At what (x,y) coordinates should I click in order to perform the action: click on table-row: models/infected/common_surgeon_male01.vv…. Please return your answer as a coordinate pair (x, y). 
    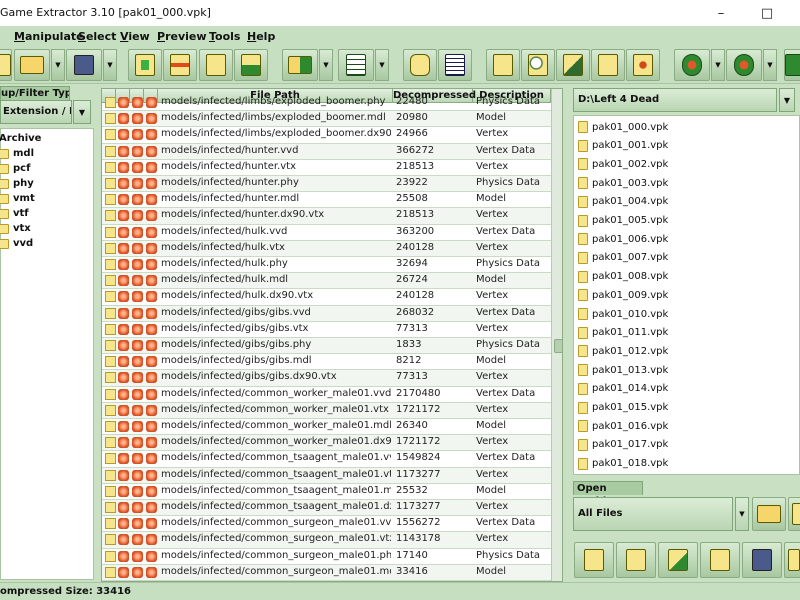
    Looking at the image, I should click on (326, 524).